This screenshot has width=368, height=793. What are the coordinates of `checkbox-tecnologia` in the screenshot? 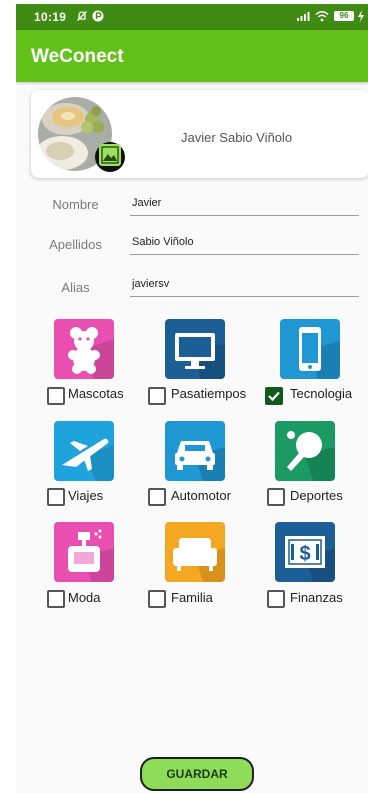 It's located at (274, 396).